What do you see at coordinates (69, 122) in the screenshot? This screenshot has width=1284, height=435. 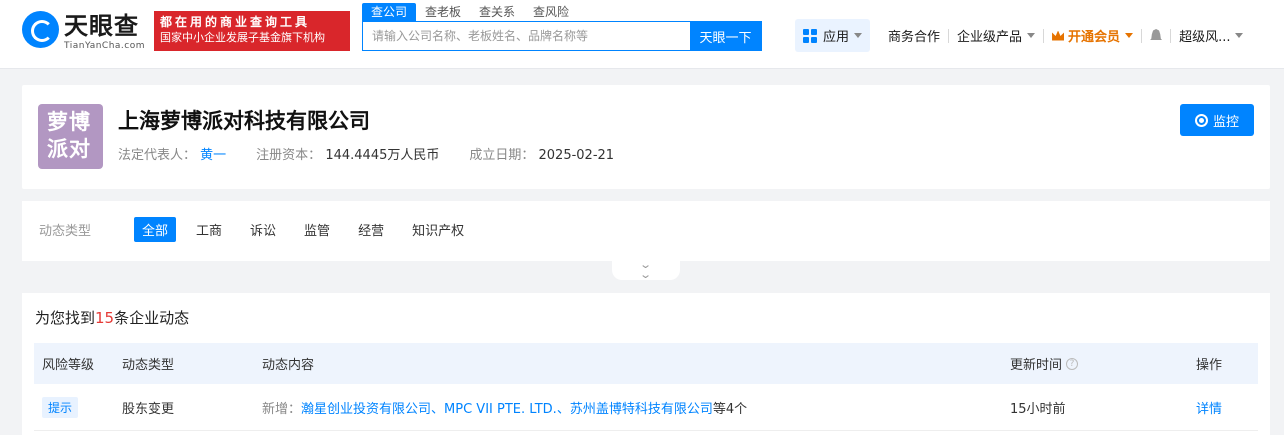 I see `avatar-line1: 萝博` at bounding box center [69, 122].